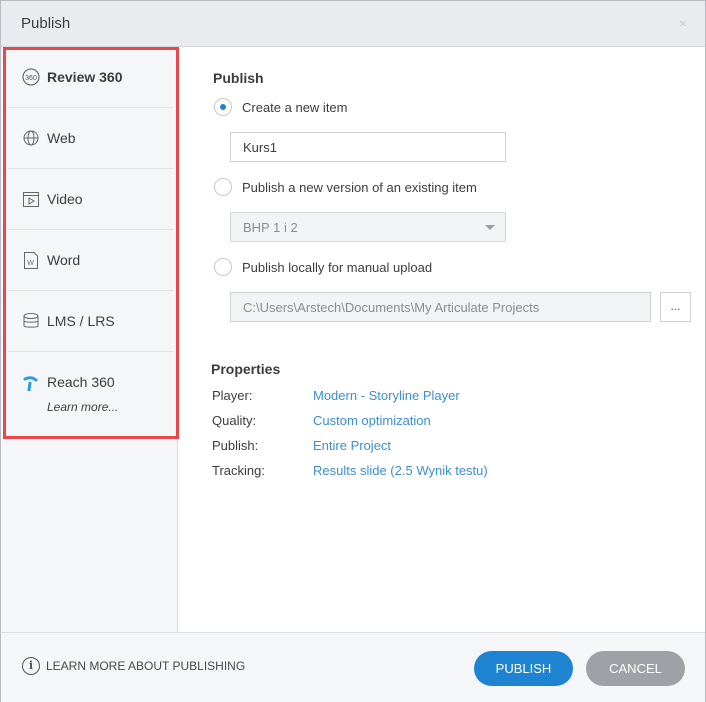 The image size is (706, 702). What do you see at coordinates (400, 470) in the screenshot?
I see `property-value-tracking: Results slide (2.5 Wynik testu)` at bounding box center [400, 470].